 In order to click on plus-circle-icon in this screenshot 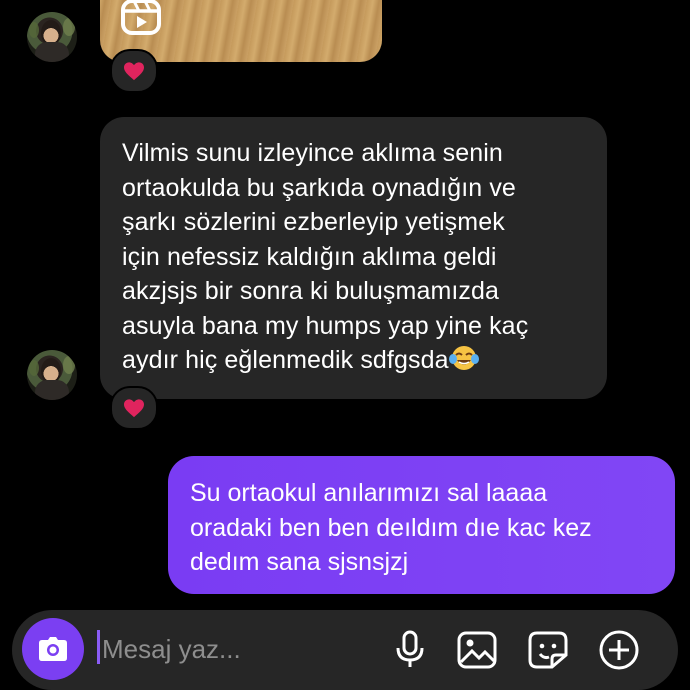, I will do `click(619, 650)`.